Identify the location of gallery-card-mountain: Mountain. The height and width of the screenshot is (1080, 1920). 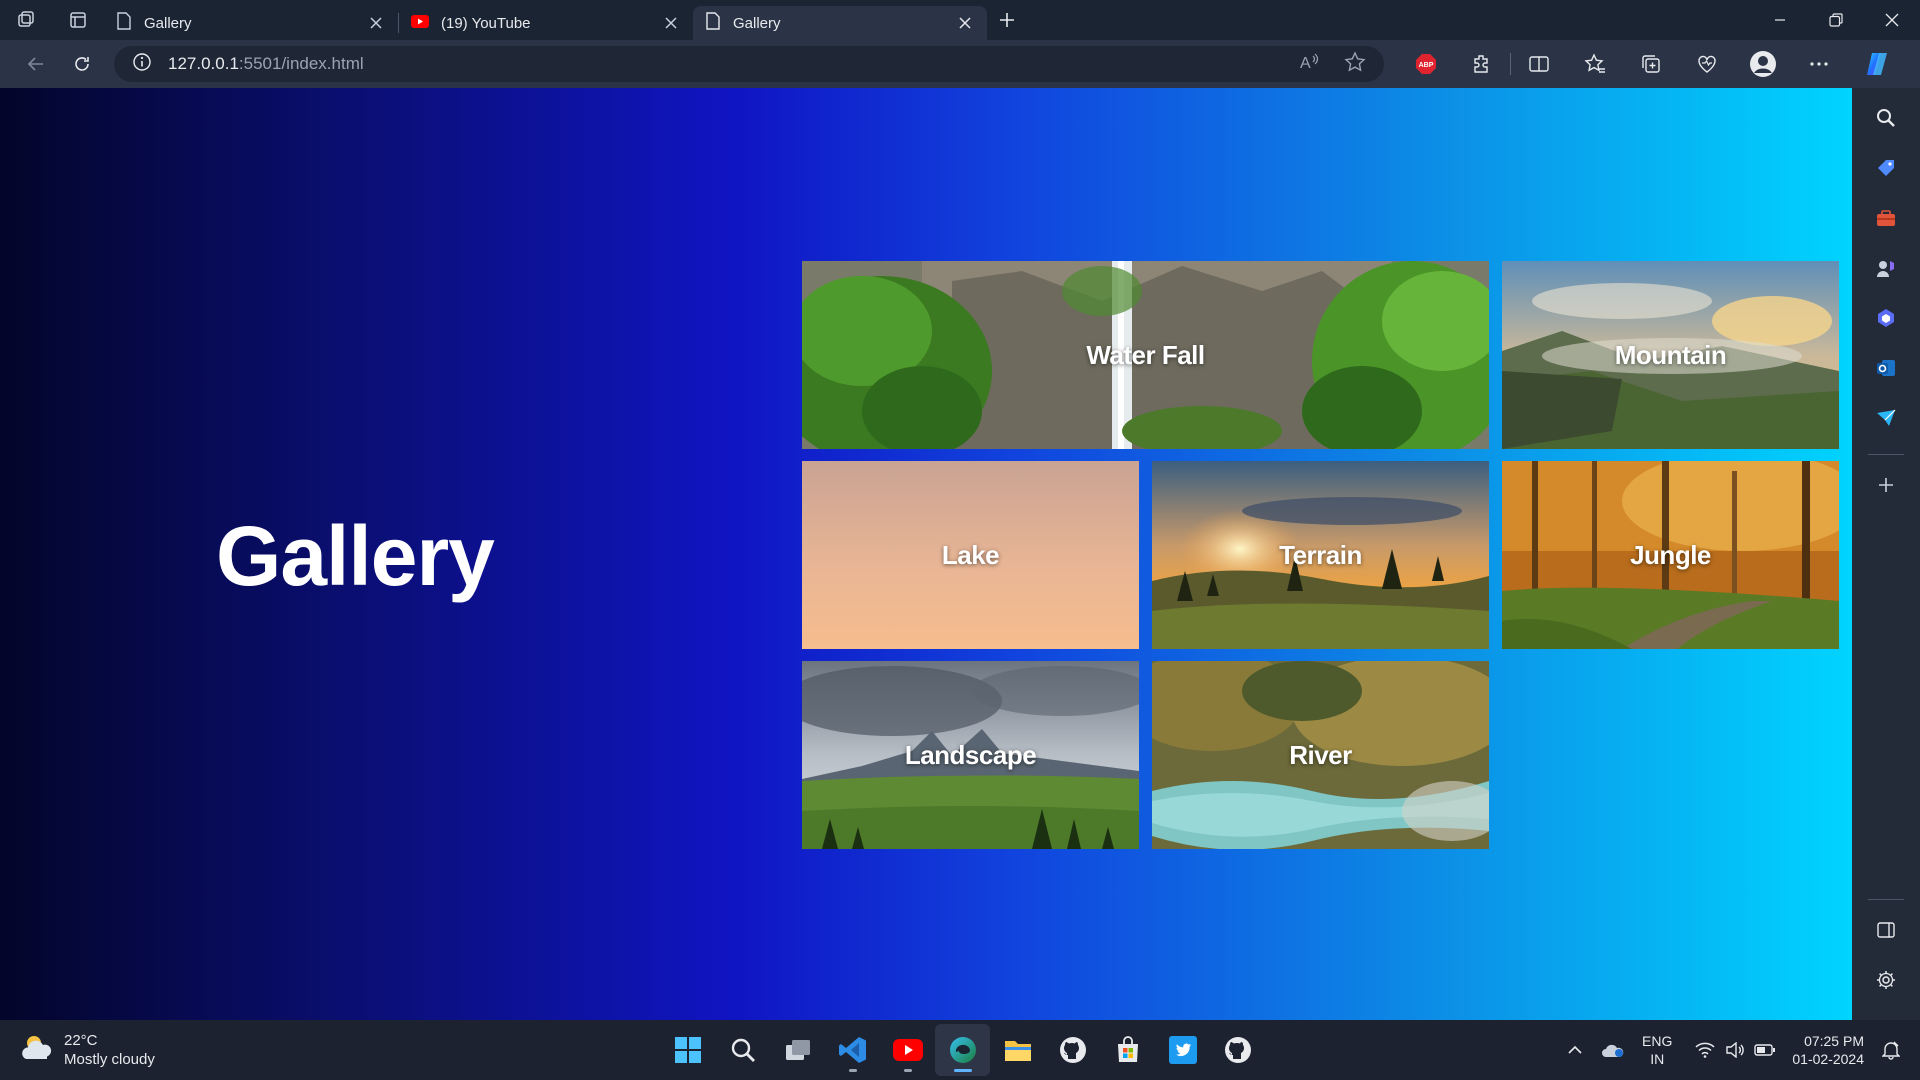
(1670, 355).